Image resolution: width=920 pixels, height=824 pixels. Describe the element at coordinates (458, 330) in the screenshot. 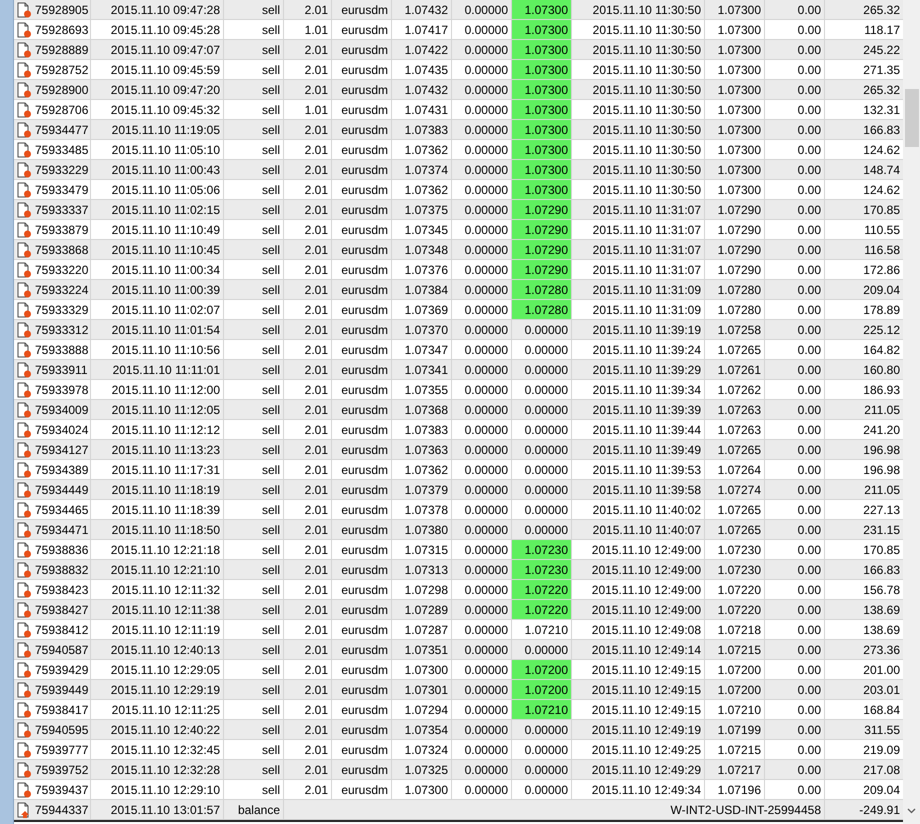

I see `table-row: 75933312 2015.11.10 11:01:54 sell 2.01 eurusdm 1.07370 0.00000 0.00000 2015.11.10 11:39:19 1.07258 0.00 225.12` at that location.